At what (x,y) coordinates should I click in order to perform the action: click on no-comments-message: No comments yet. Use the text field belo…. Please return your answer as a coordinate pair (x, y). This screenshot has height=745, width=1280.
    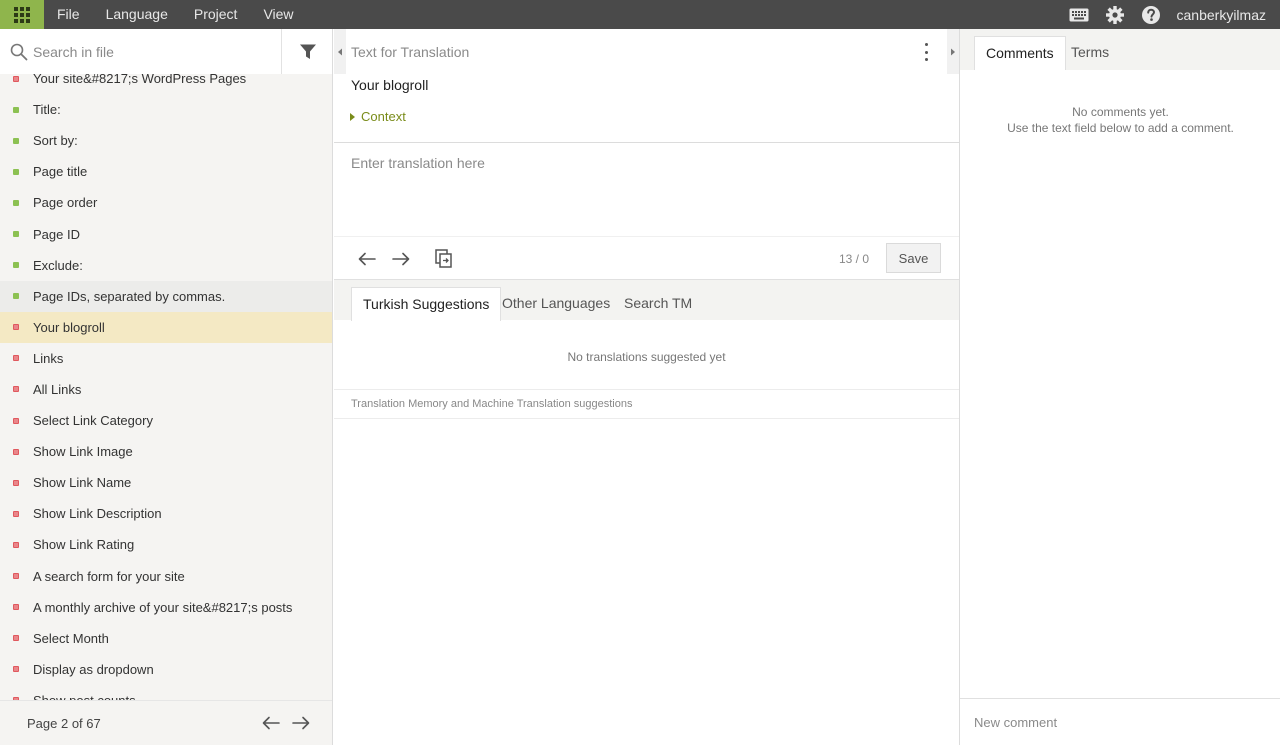
    Looking at the image, I should click on (1120, 120).